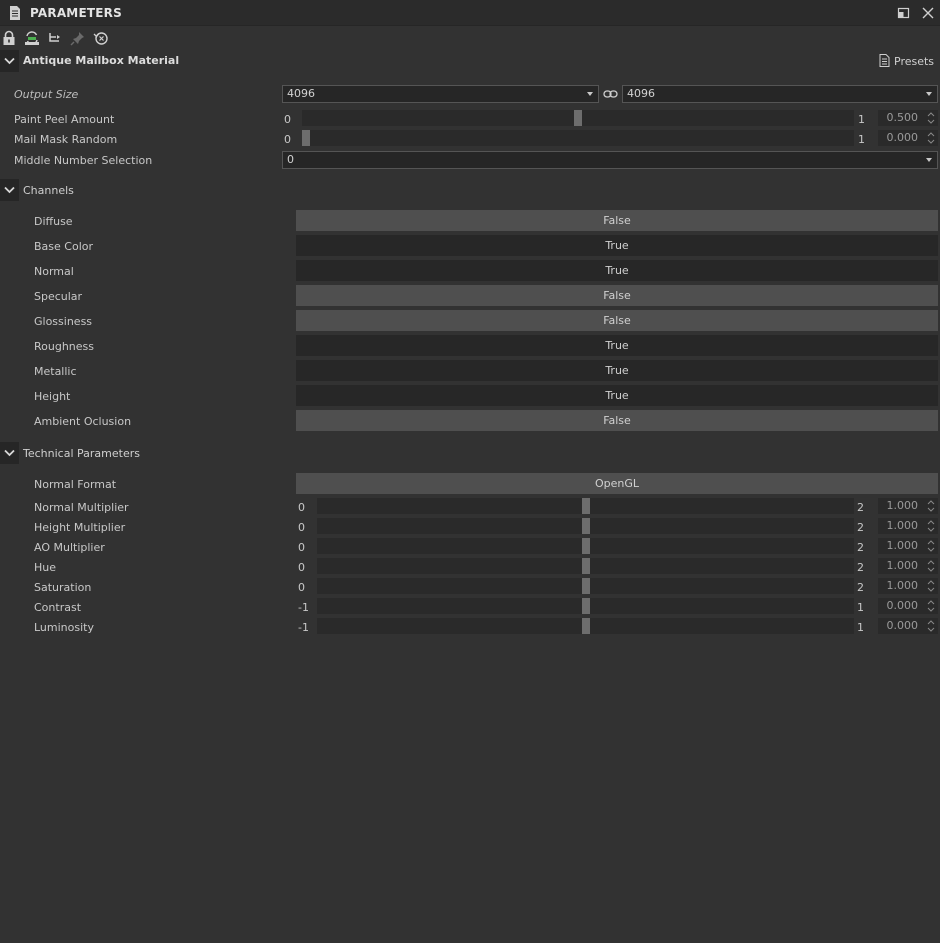 The width and height of the screenshot is (940, 943). Describe the element at coordinates (301, 547) in the screenshot. I see `ao-multiplier-min: 0` at that location.